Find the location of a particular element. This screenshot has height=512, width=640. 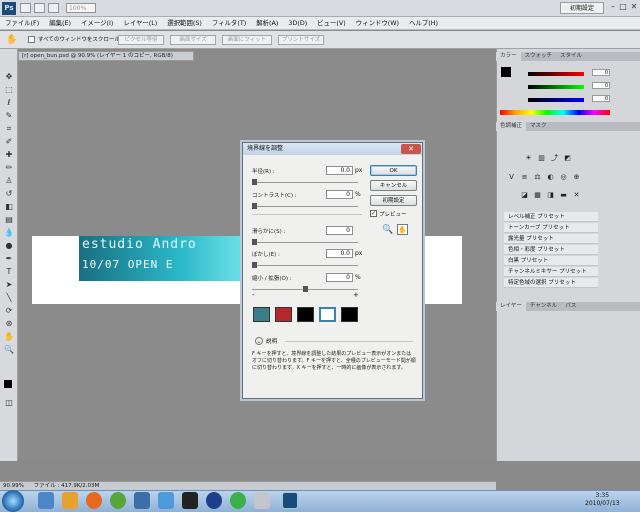

history-brush-tool-icon: ↺ is located at coordinates (9, 193).